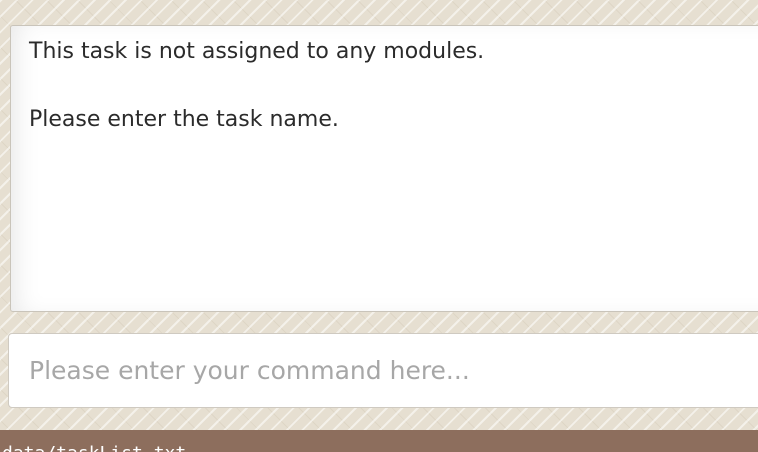 This screenshot has width=758, height=452. Describe the element at coordinates (390, 86) in the screenshot. I see `result-blank-line` at that location.